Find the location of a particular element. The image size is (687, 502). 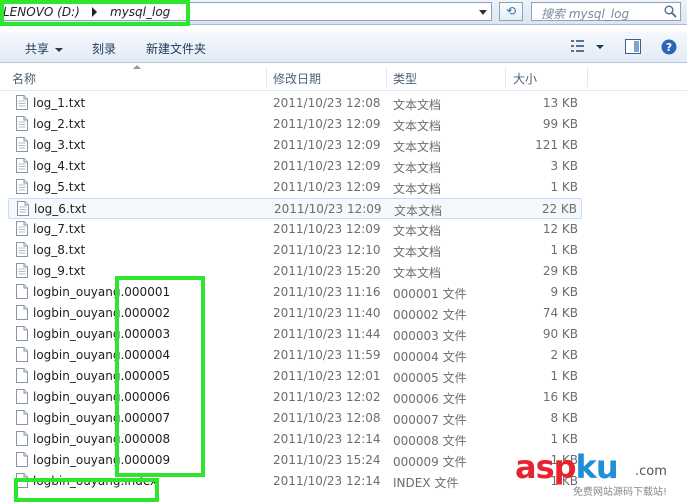

column-header-name: 名称 is located at coordinates (24, 78).